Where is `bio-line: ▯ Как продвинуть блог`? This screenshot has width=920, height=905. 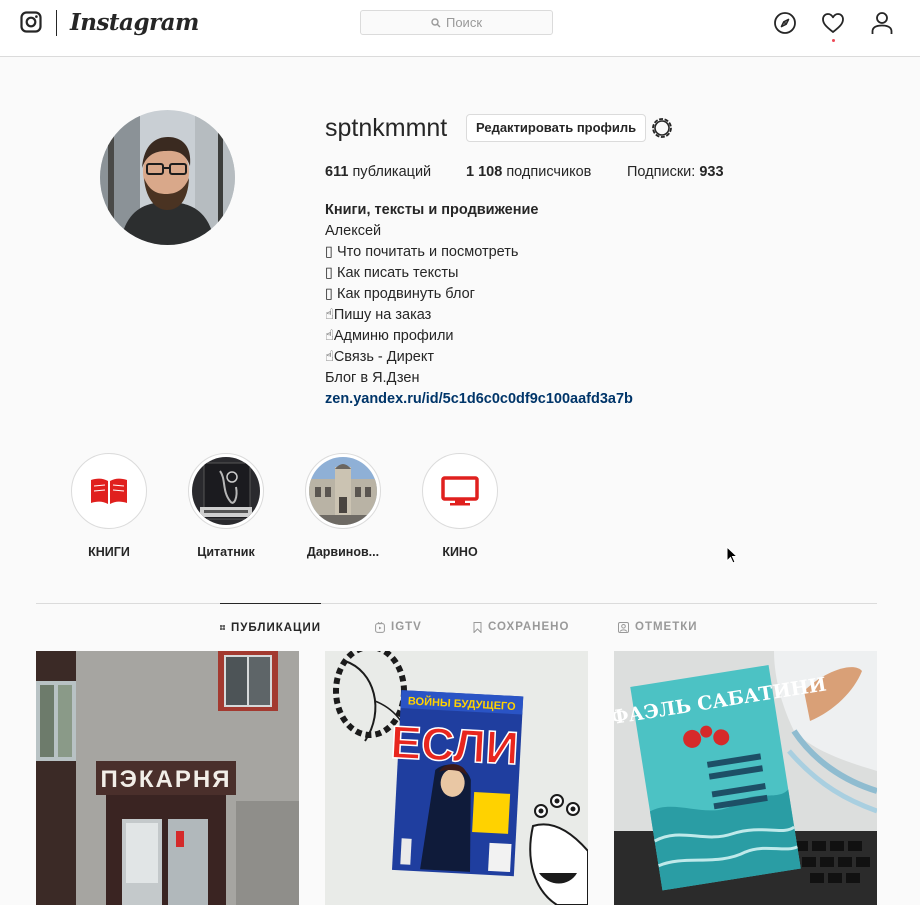
bio-line: ▯ Как продвинуть блог is located at coordinates (400, 294).